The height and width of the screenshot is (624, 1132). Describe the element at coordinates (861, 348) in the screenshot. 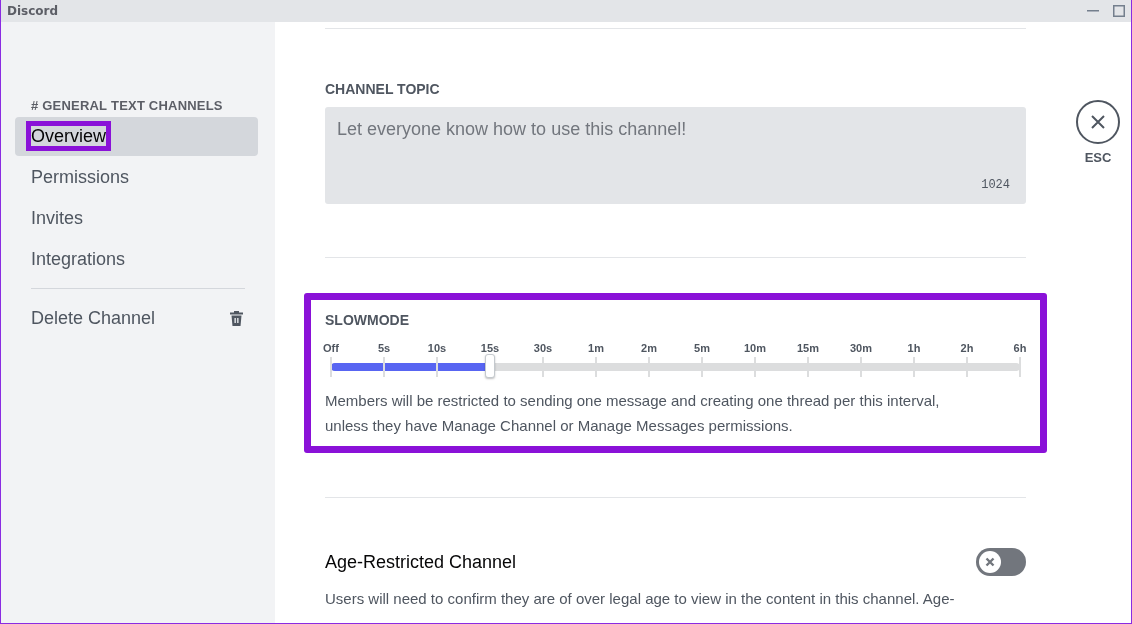

I see `tick-label: 30m` at that location.